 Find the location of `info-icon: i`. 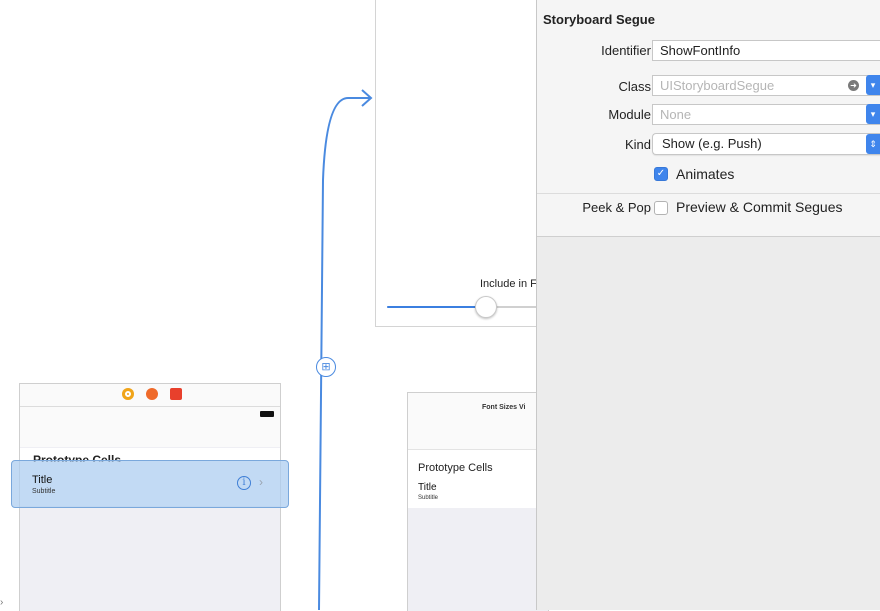

info-icon: i is located at coordinates (244, 483).